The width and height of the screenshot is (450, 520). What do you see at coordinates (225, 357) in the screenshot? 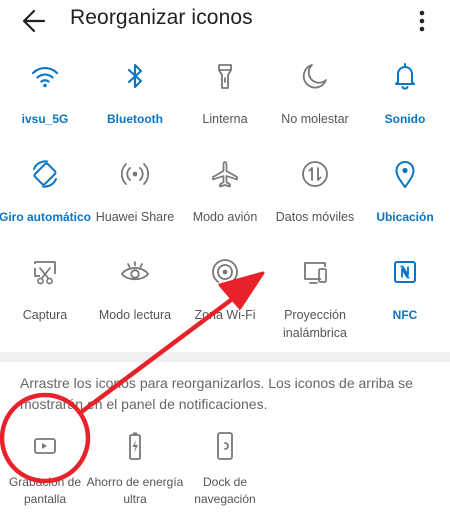
I see `section-divider` at bounding box center [225, 357].